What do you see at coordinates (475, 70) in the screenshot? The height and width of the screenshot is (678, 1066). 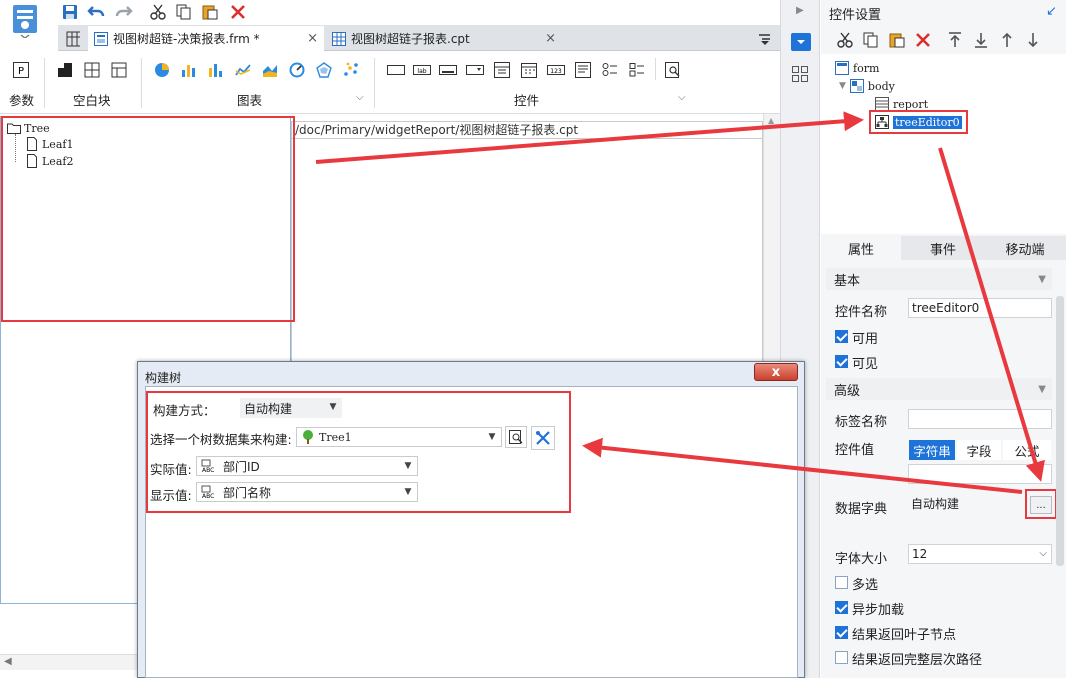 I see `combobox-widget-icon` at bounding box center [475, 70].